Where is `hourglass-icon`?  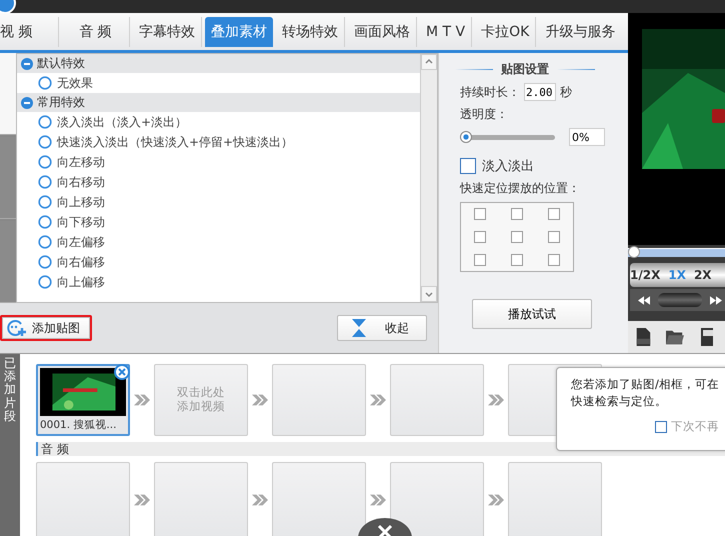 hourglass-icon is located at coordinates (359, 328).